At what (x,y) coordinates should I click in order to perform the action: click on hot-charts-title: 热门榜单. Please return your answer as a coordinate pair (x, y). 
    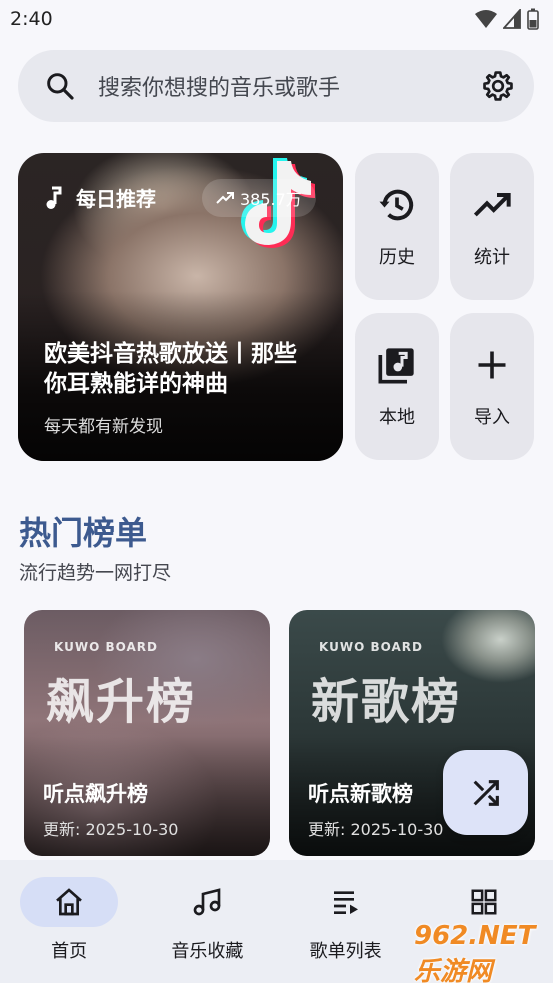
    Looking at the image, I should click on (83, 533).